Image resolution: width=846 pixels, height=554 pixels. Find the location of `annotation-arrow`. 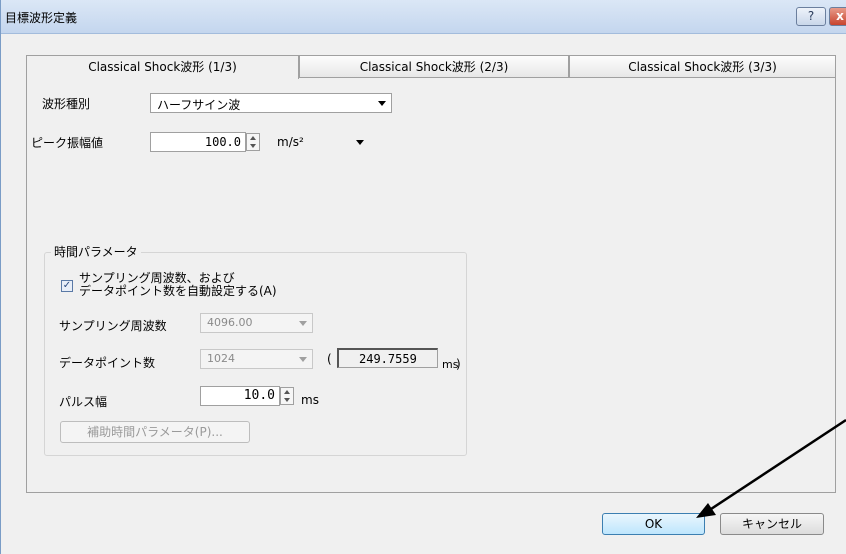

annotation-arrow is located at coordinates (771, 468).